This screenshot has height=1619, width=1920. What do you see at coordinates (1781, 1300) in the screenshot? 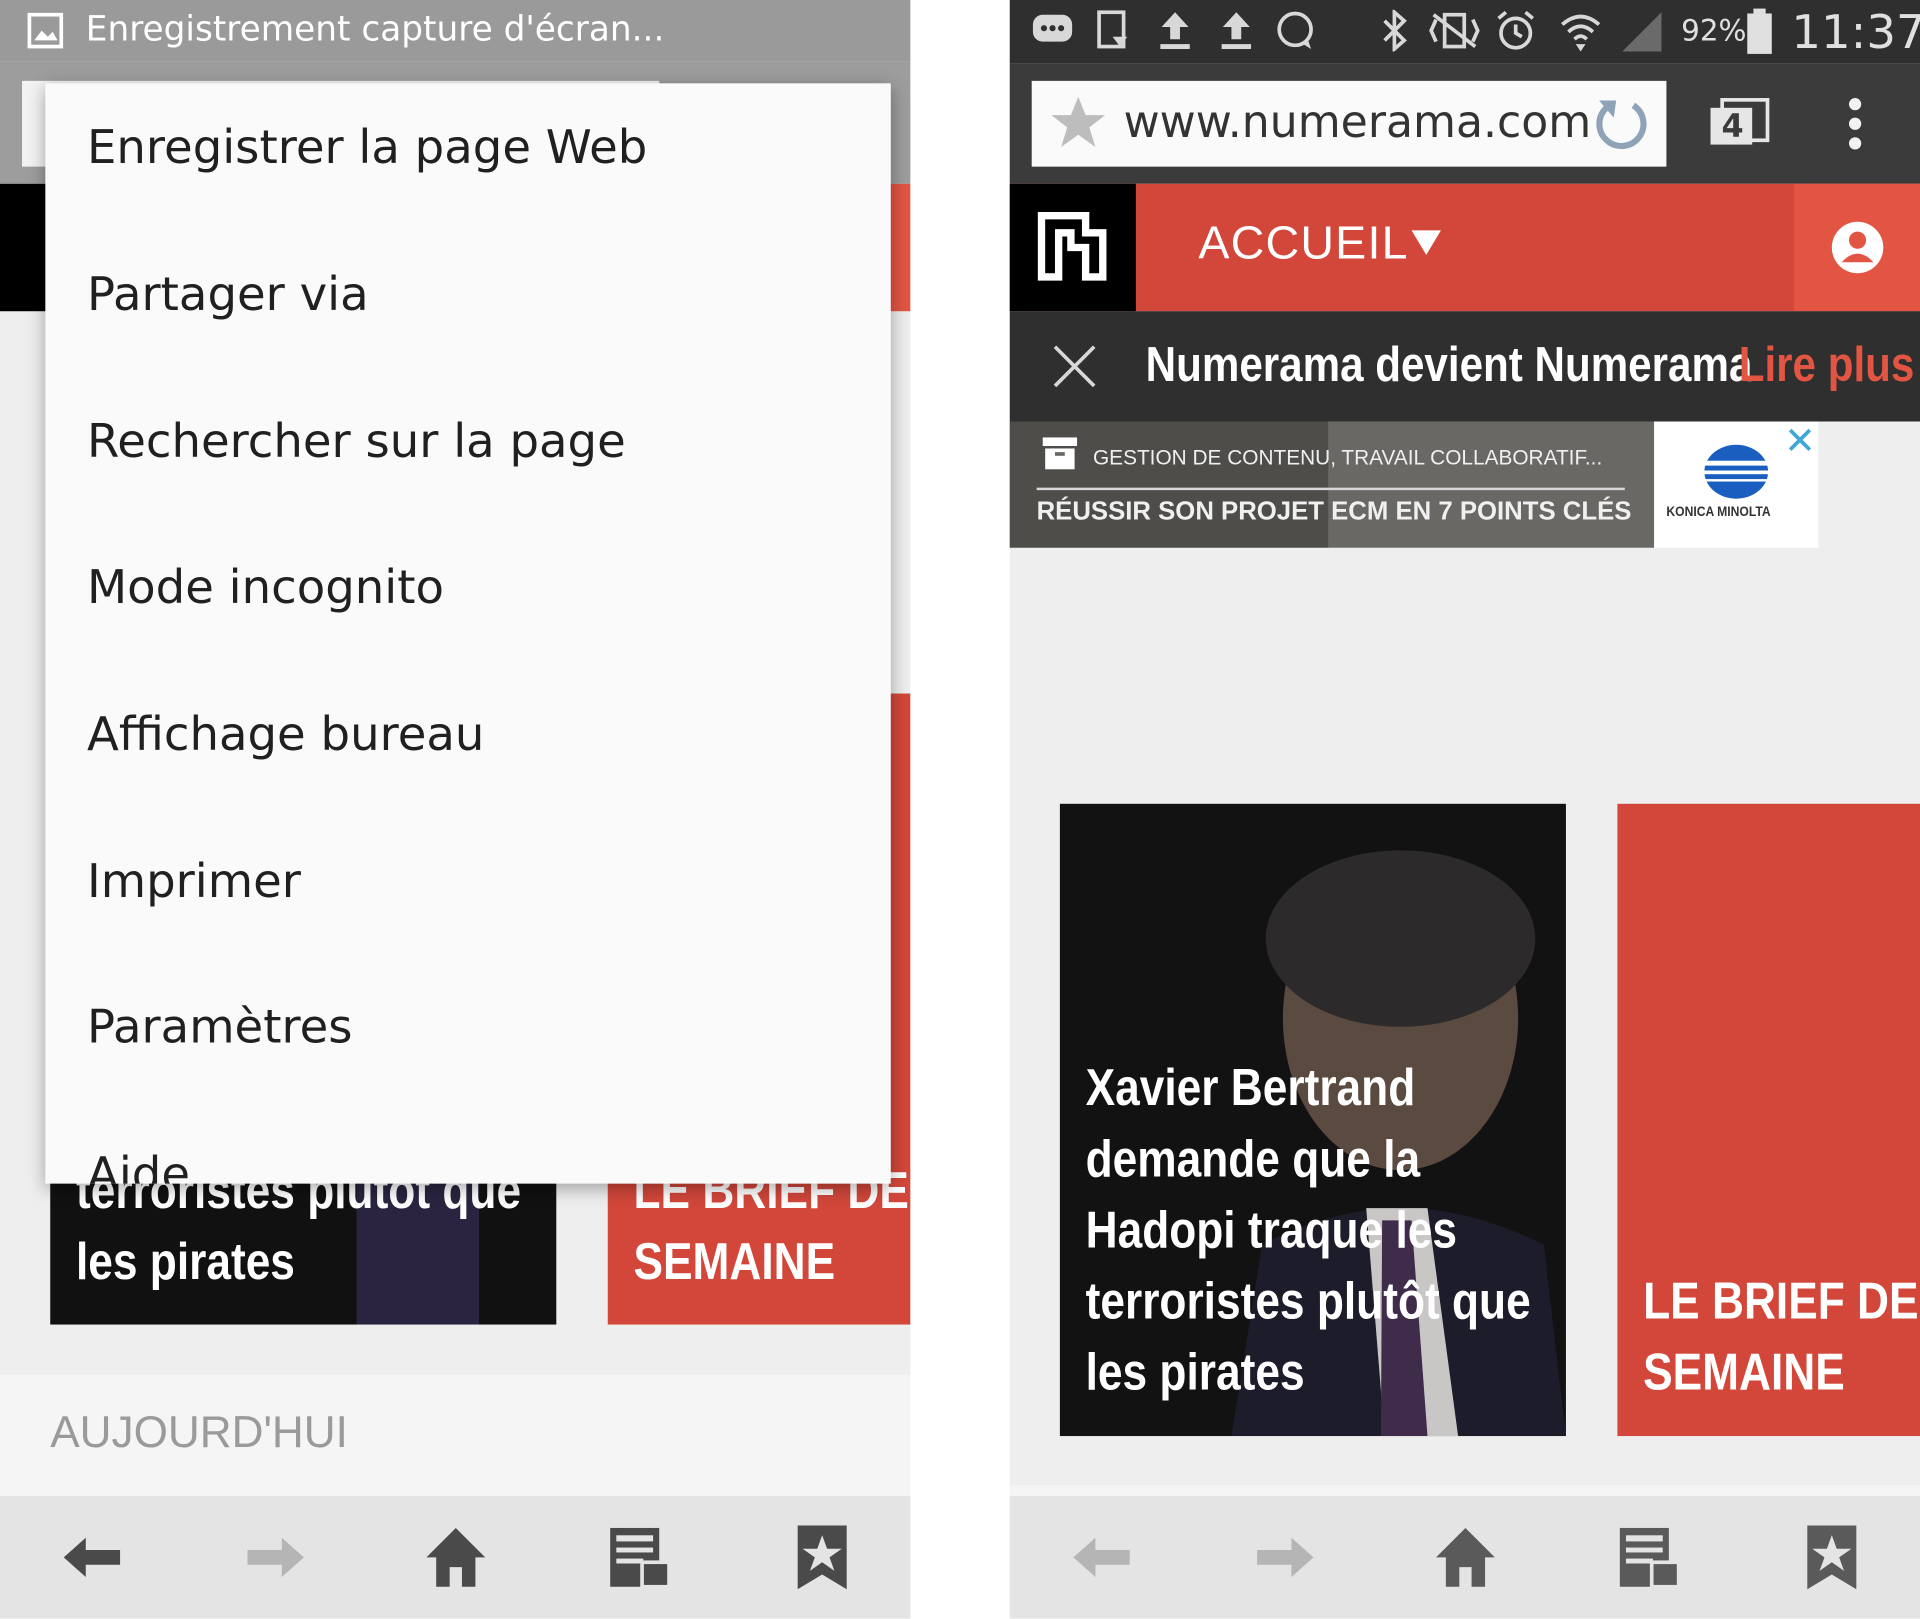
I see `brief-line: LE BRIEF DE LA` at bounding box center [1781, 1300].